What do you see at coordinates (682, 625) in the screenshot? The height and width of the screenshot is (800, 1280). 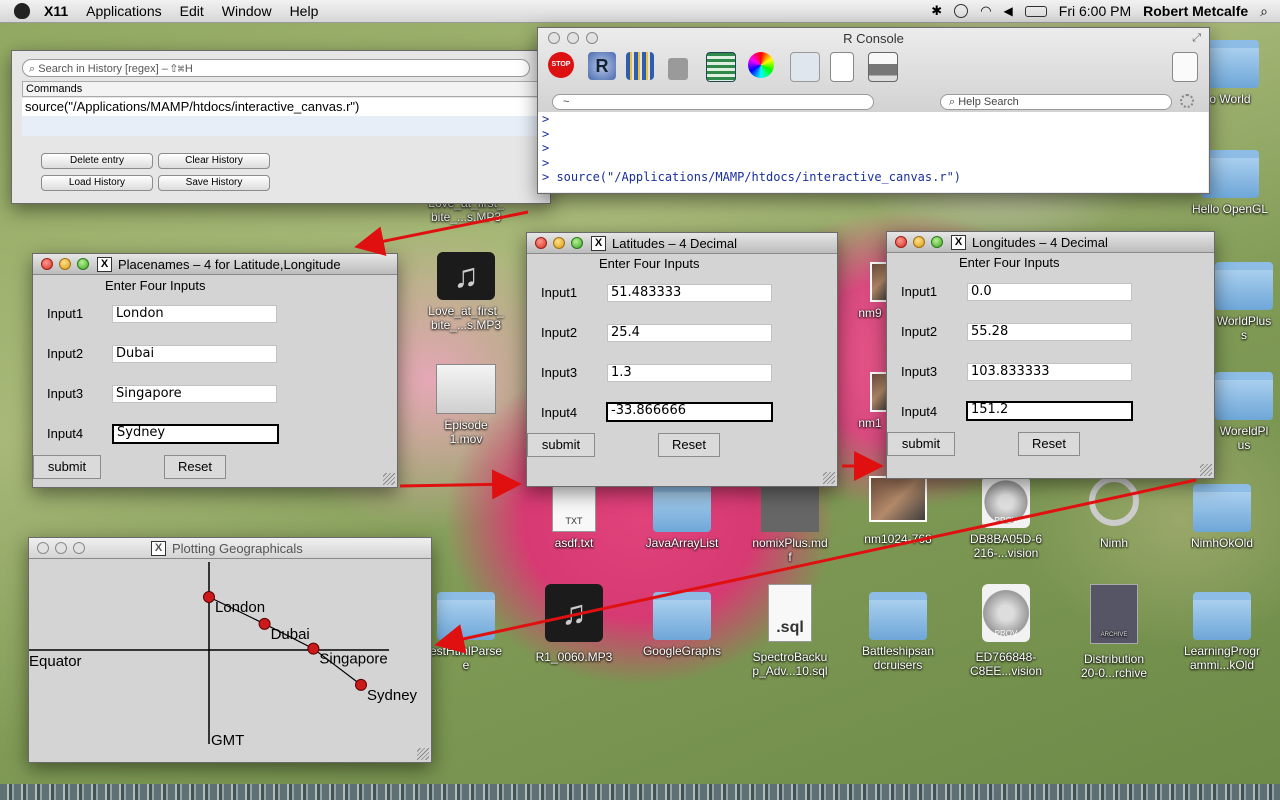 I see `desktop-icon-googlegraphs: GoogleGraphs` at bounding box center [682, 625].